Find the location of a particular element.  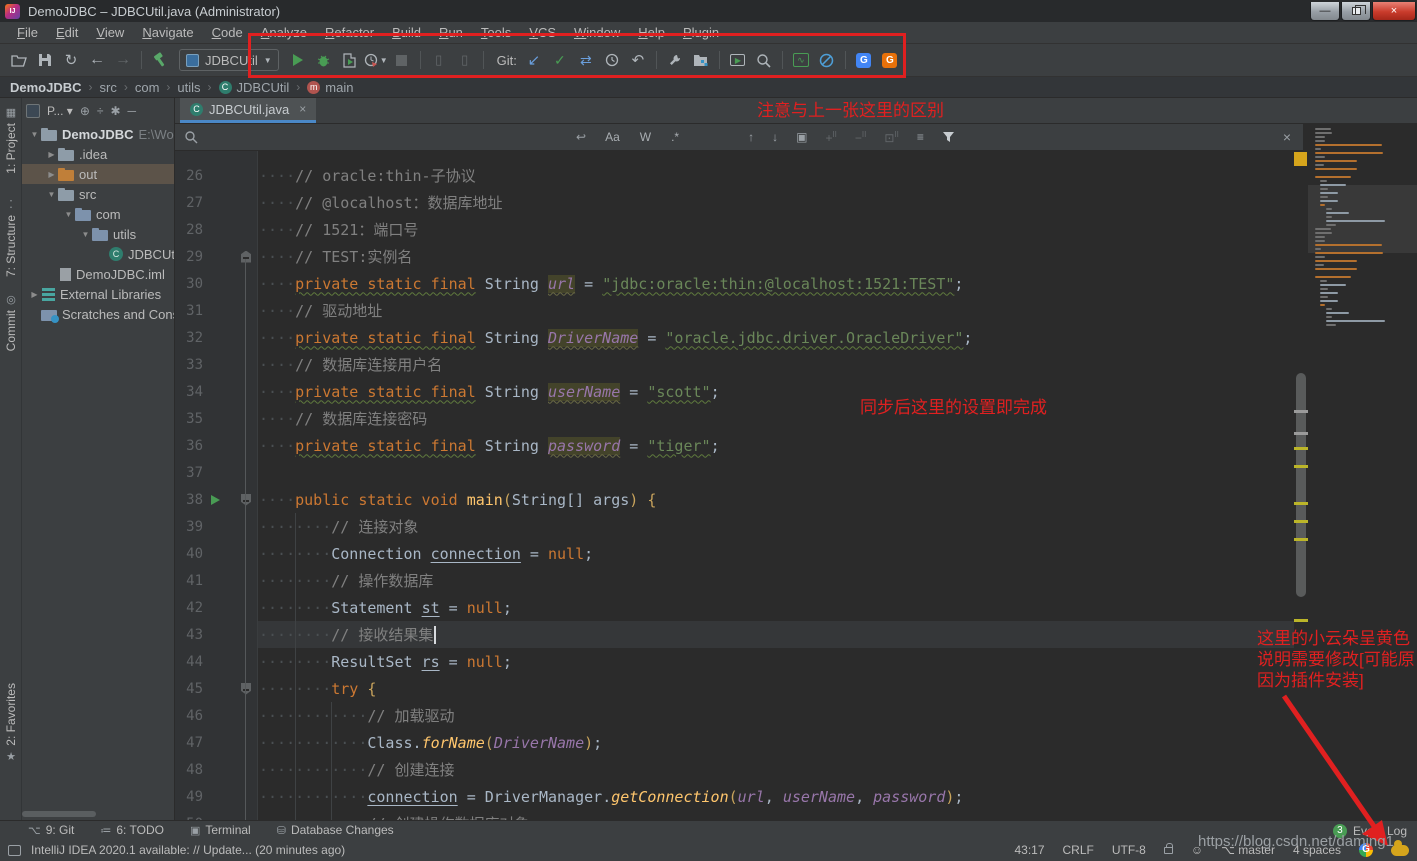

gear-icon: ✱ is located at coordinates (115, 111).